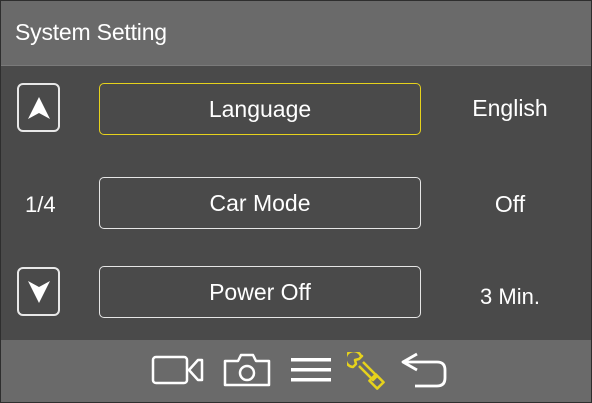 The width and height of the screenshot is (592, 403). What do you see at coordinates (311, 370) in the screenshot?
I see `menu-icon` at bounding box center [311, 370].